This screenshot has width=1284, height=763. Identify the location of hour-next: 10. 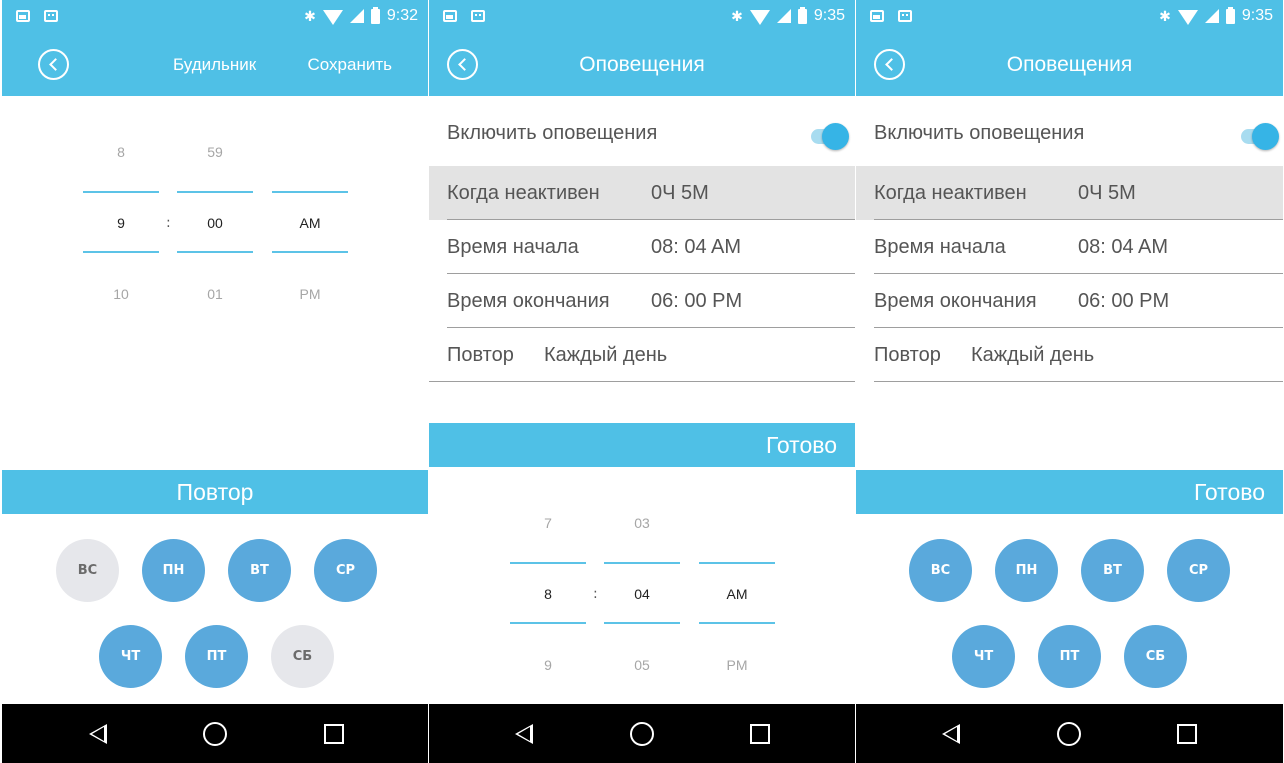
(121, 294).